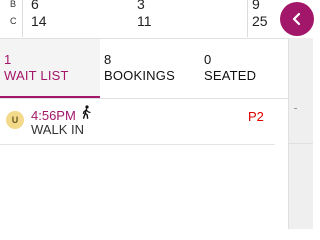  Describe the element at coordinates (53, 115) in the screenshot. I see `entry-time: 4:56PM` at that location.